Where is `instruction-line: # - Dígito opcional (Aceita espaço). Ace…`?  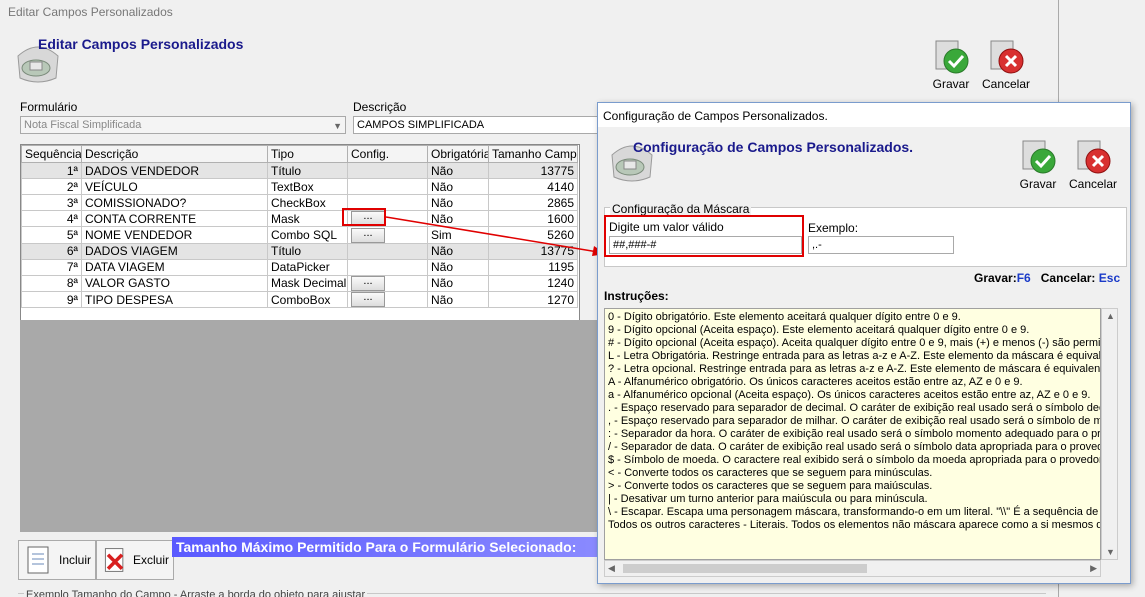 instruction-line: # - Dígito opcional (Aceita espaço). Ace… is located at coordinates (854, 343).